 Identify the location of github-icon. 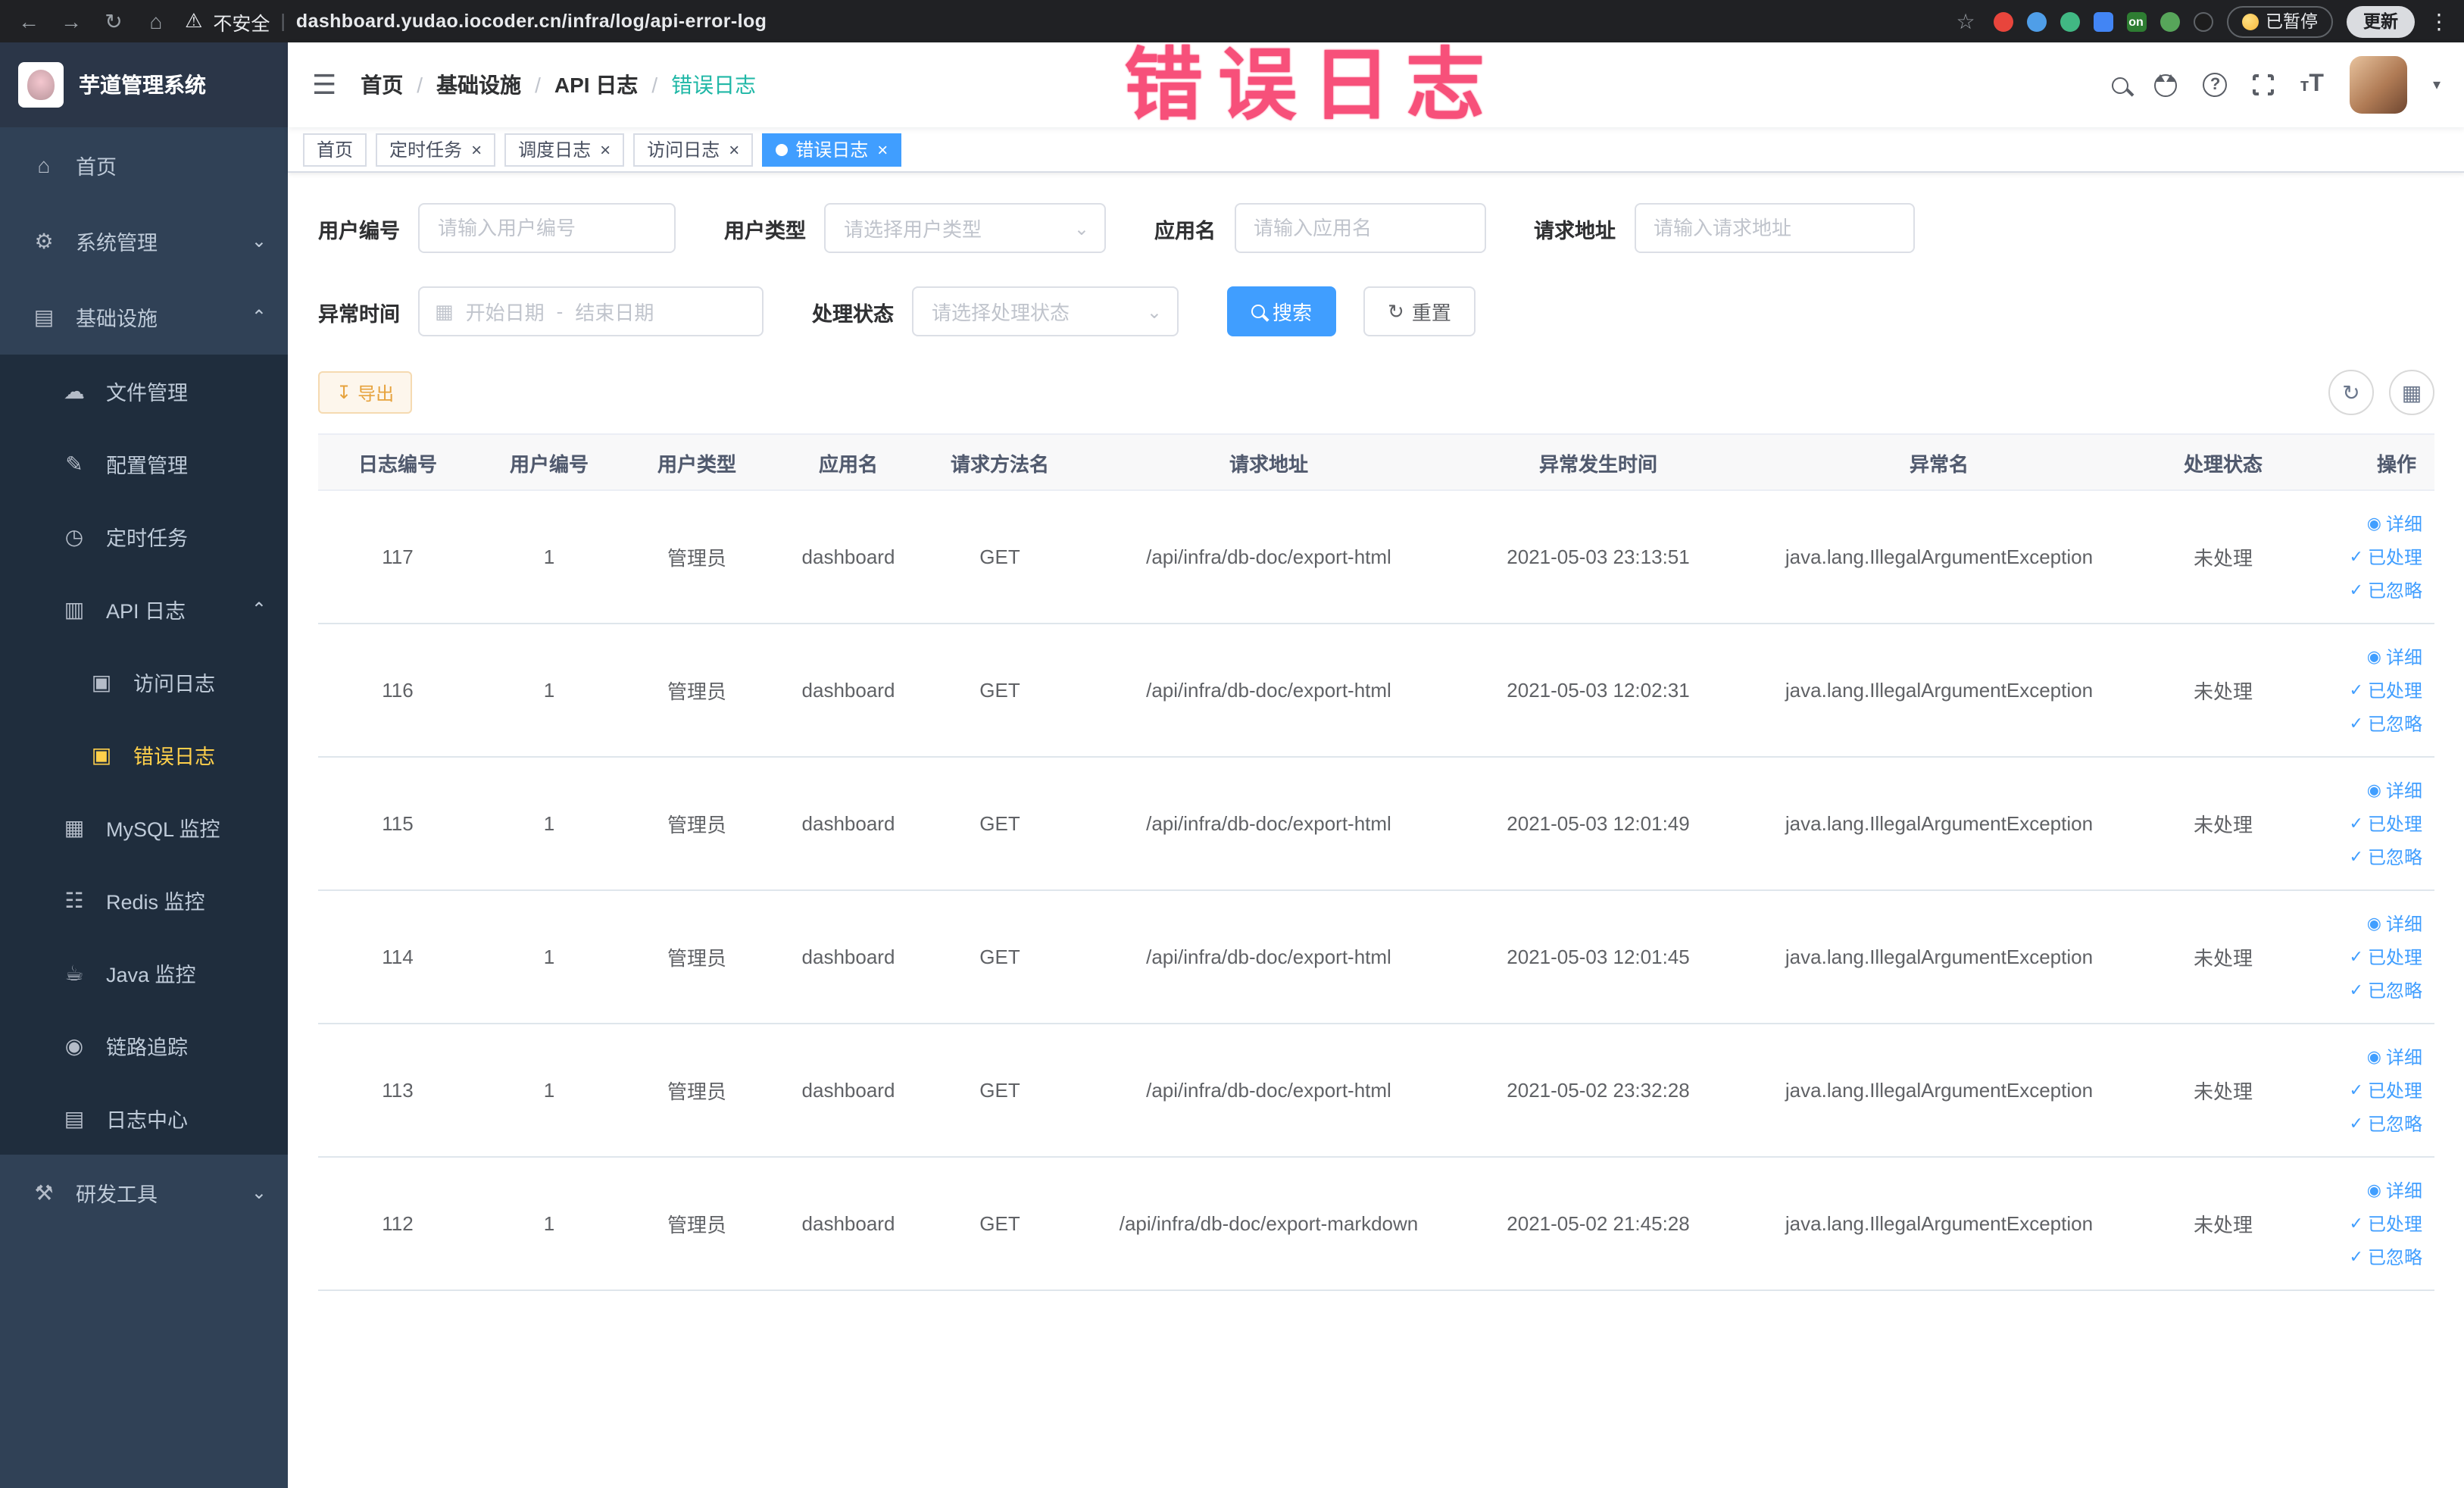
(2166, 84).